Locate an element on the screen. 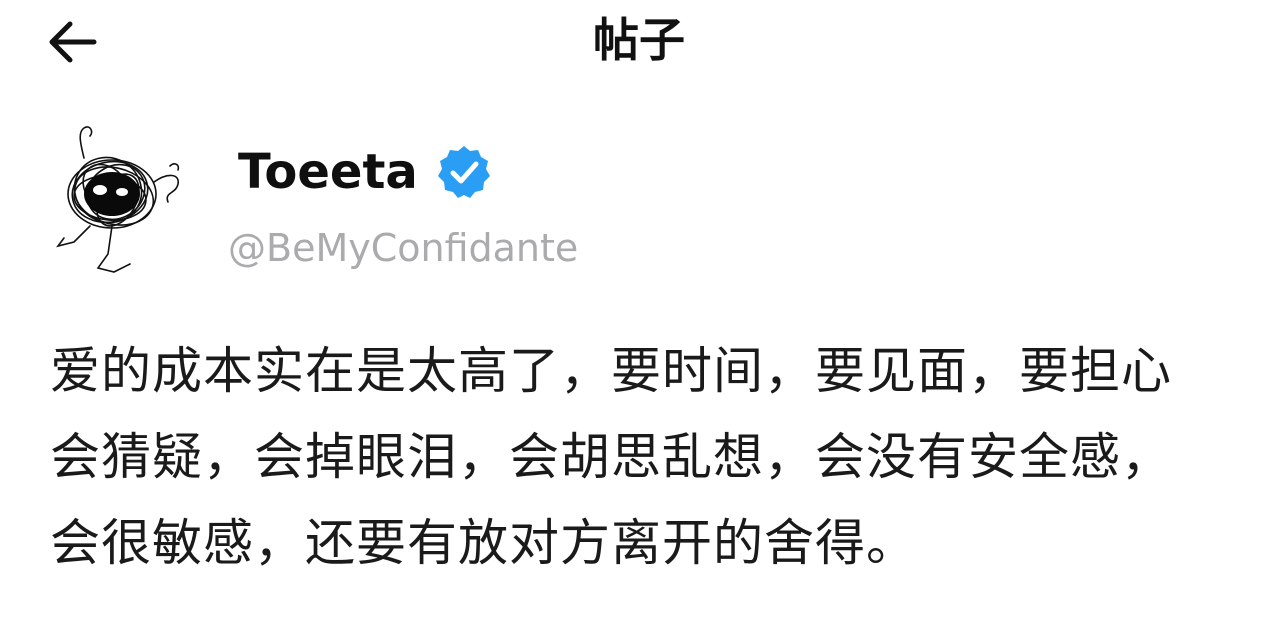 This screenshot has width=1278, height=636. author-display-name: Toeeta is located at coordinates (328, 172).